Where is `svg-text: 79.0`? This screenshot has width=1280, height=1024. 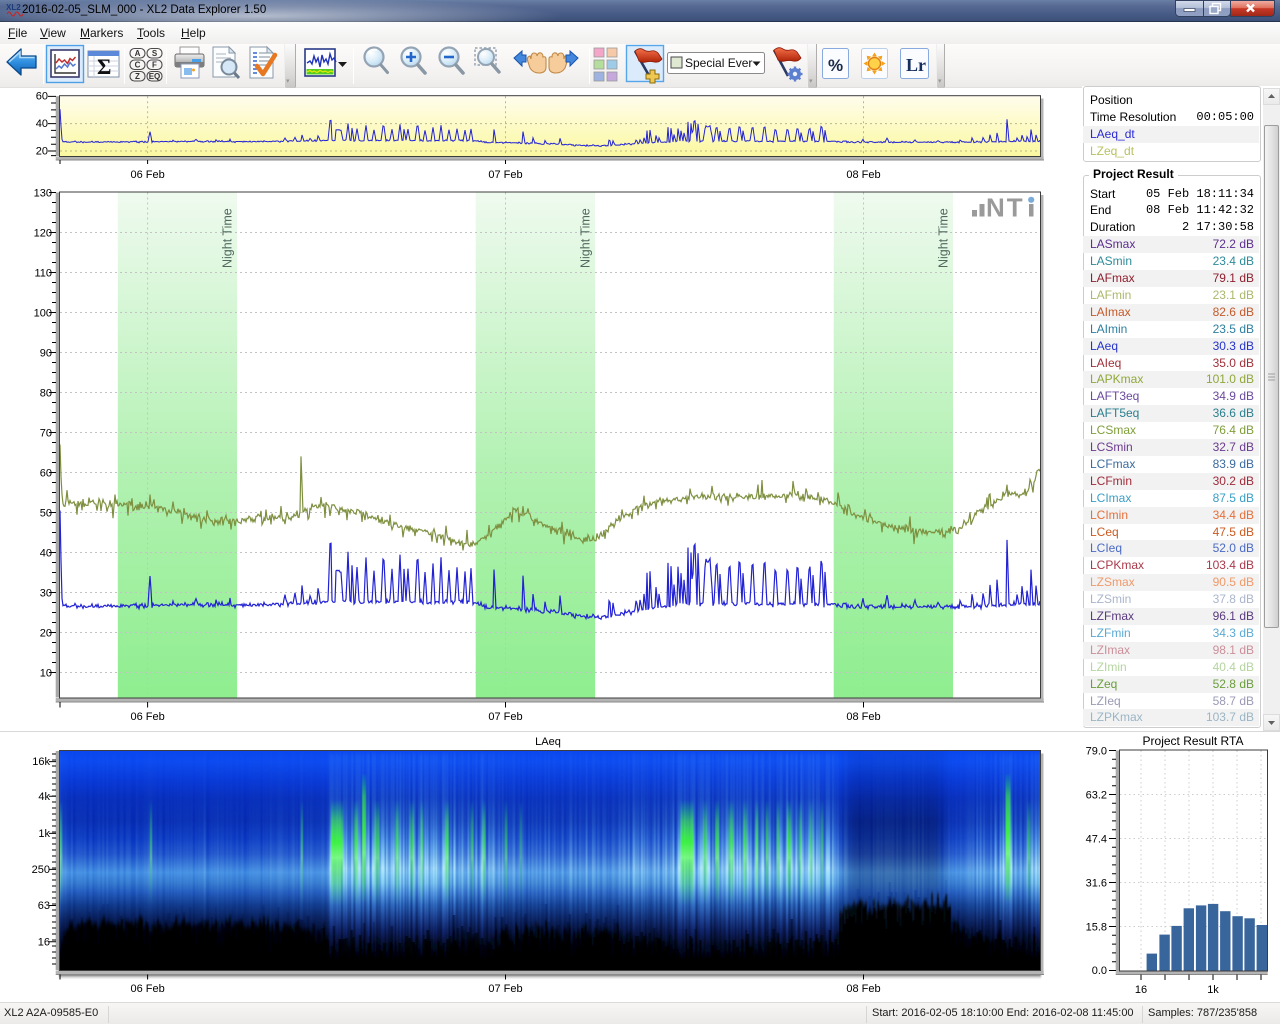
svg-text: 79.0 is located at coordinates (1096, 752).